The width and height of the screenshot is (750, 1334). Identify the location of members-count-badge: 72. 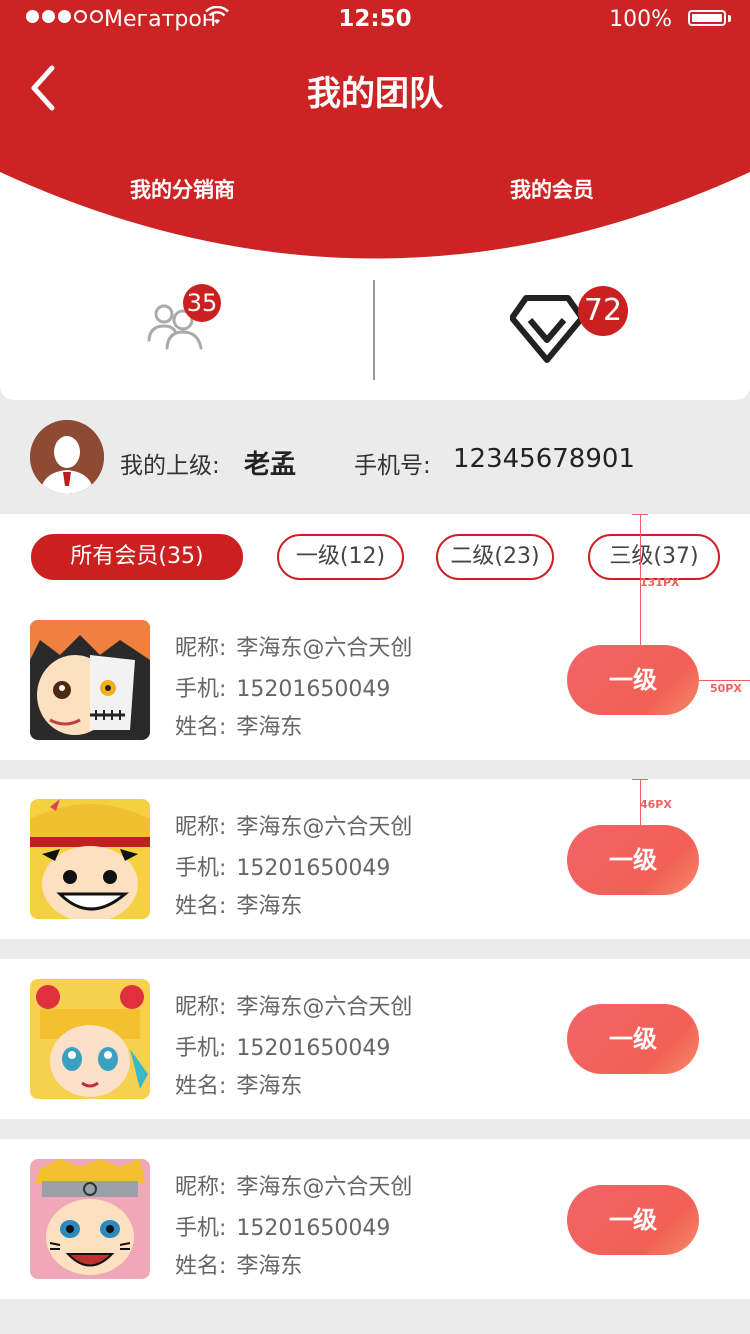
(603, 311).